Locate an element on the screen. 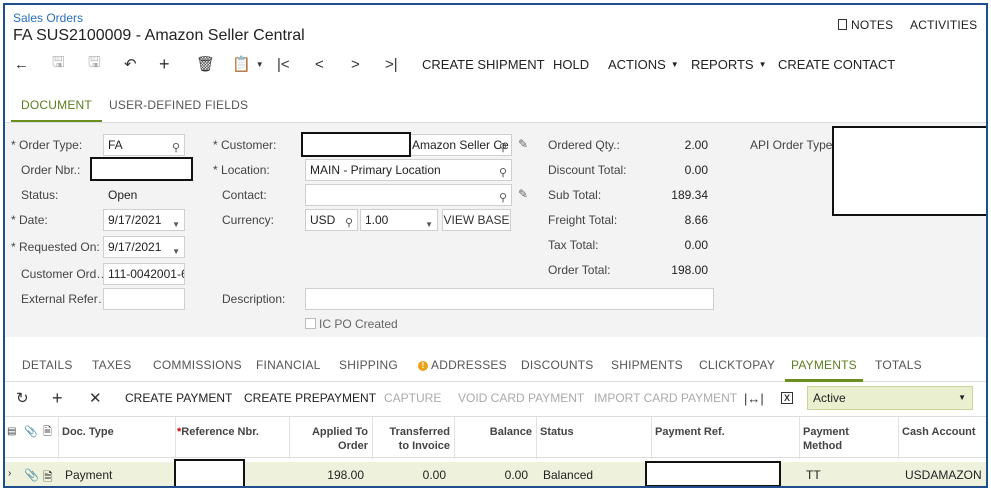 Image resolution: width=991 pixels, height=491 pixels. col-applied-to-order: Applied To Order is located at coordinates (330, 439).